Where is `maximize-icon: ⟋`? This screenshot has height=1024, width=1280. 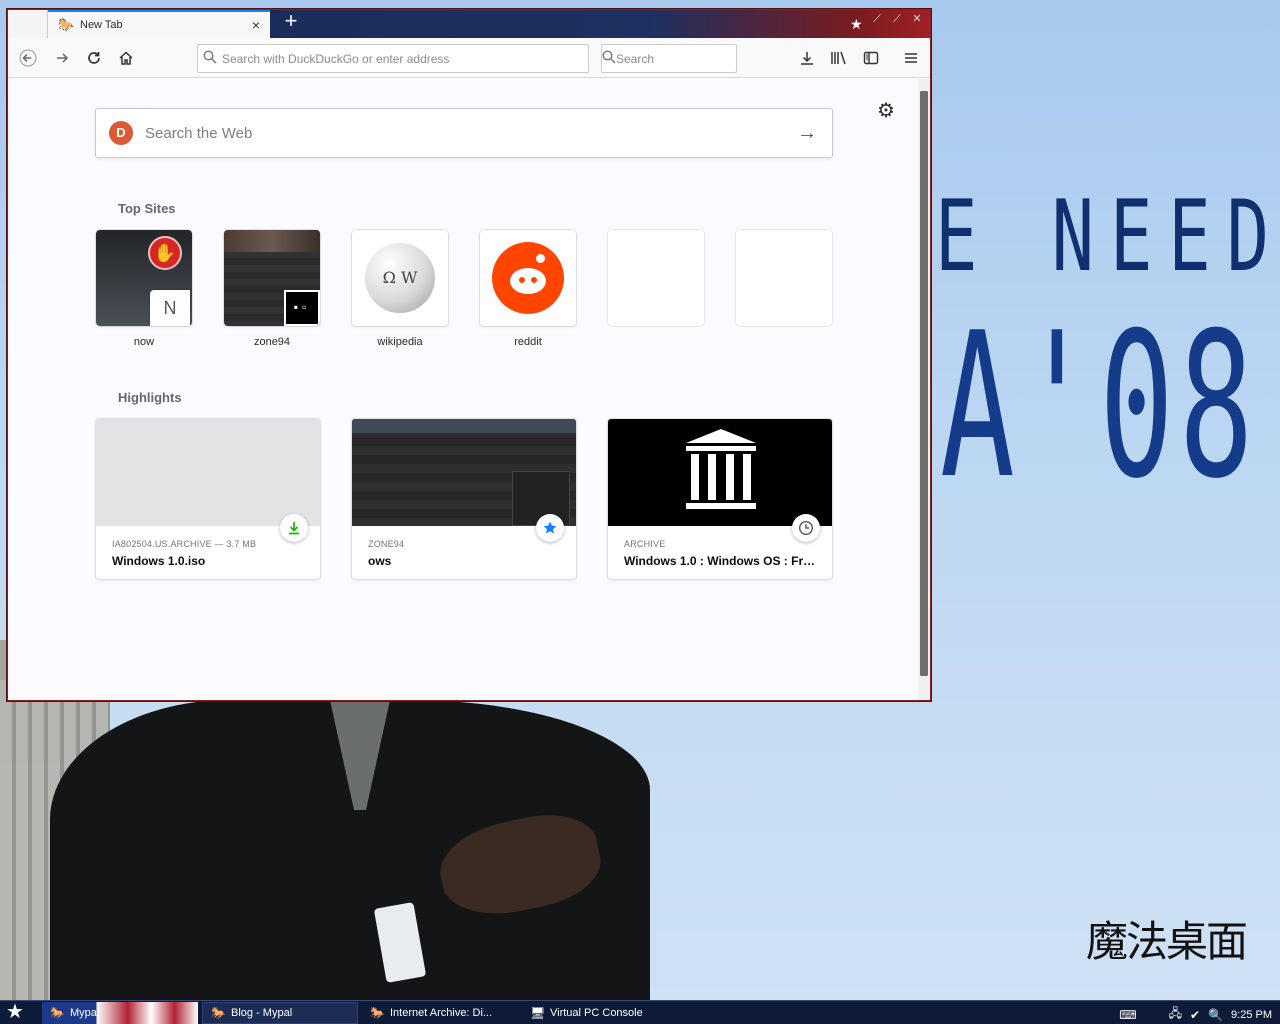 maximize-icon: ⟋ is located at coordinates (897, 19).